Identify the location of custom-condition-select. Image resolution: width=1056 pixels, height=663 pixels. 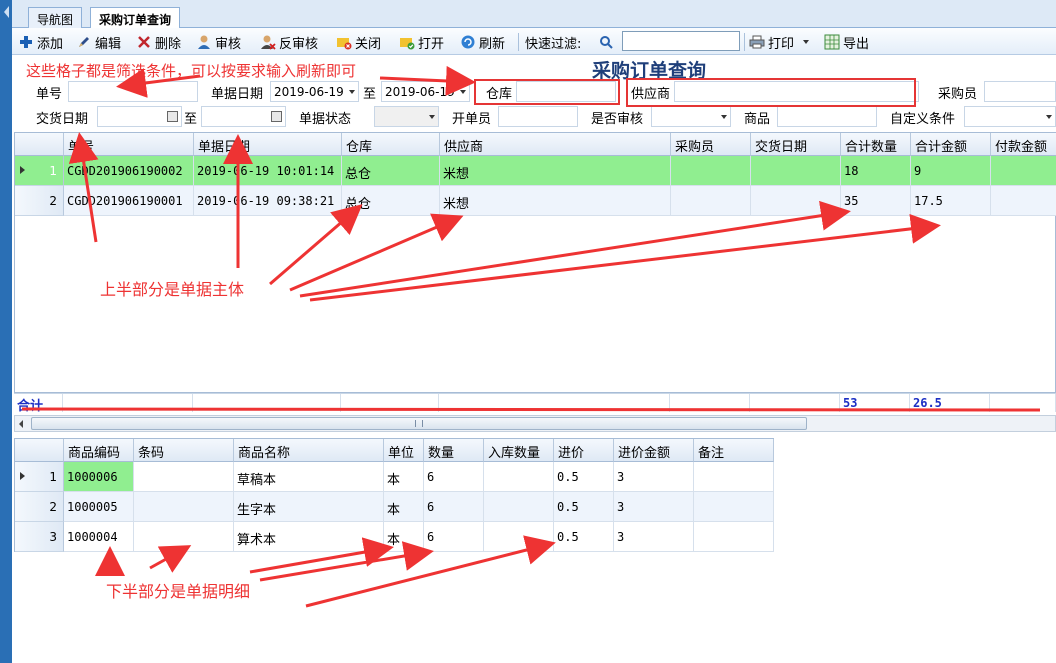
(1010, 116).